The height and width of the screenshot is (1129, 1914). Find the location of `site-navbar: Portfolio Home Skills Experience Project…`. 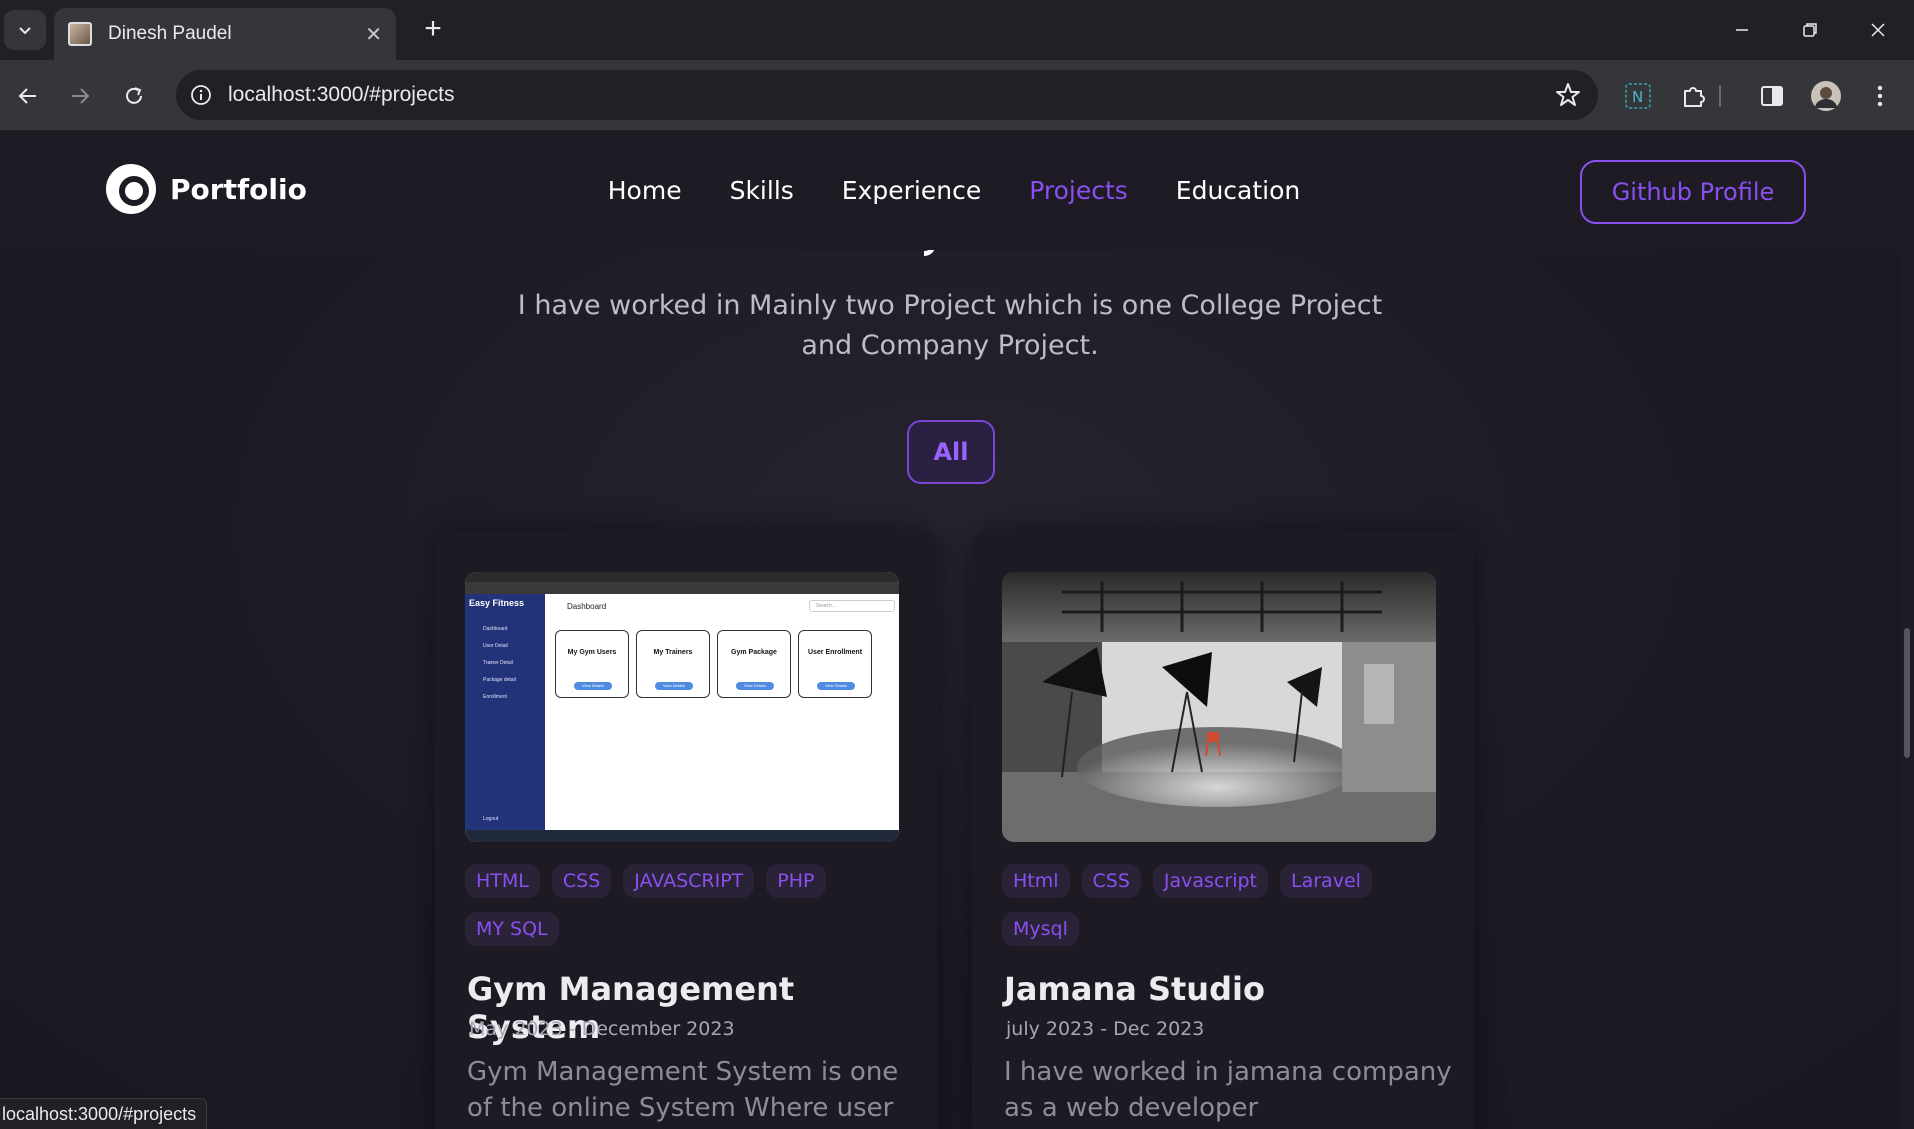

site-navbar: Portfolio Home Skills Experience Project… is located at coordinates (950, 190).